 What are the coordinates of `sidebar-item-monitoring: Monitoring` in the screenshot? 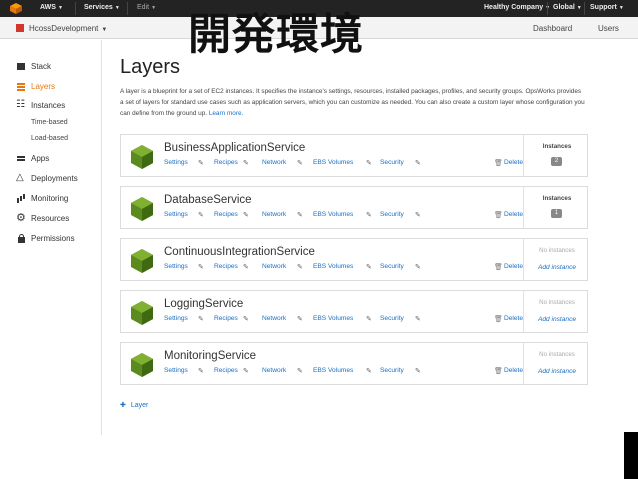 It's located at (42, 198).